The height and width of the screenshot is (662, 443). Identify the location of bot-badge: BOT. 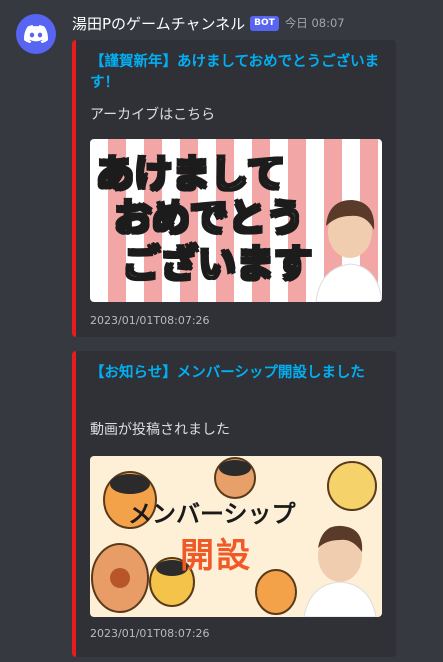
(264, 23).